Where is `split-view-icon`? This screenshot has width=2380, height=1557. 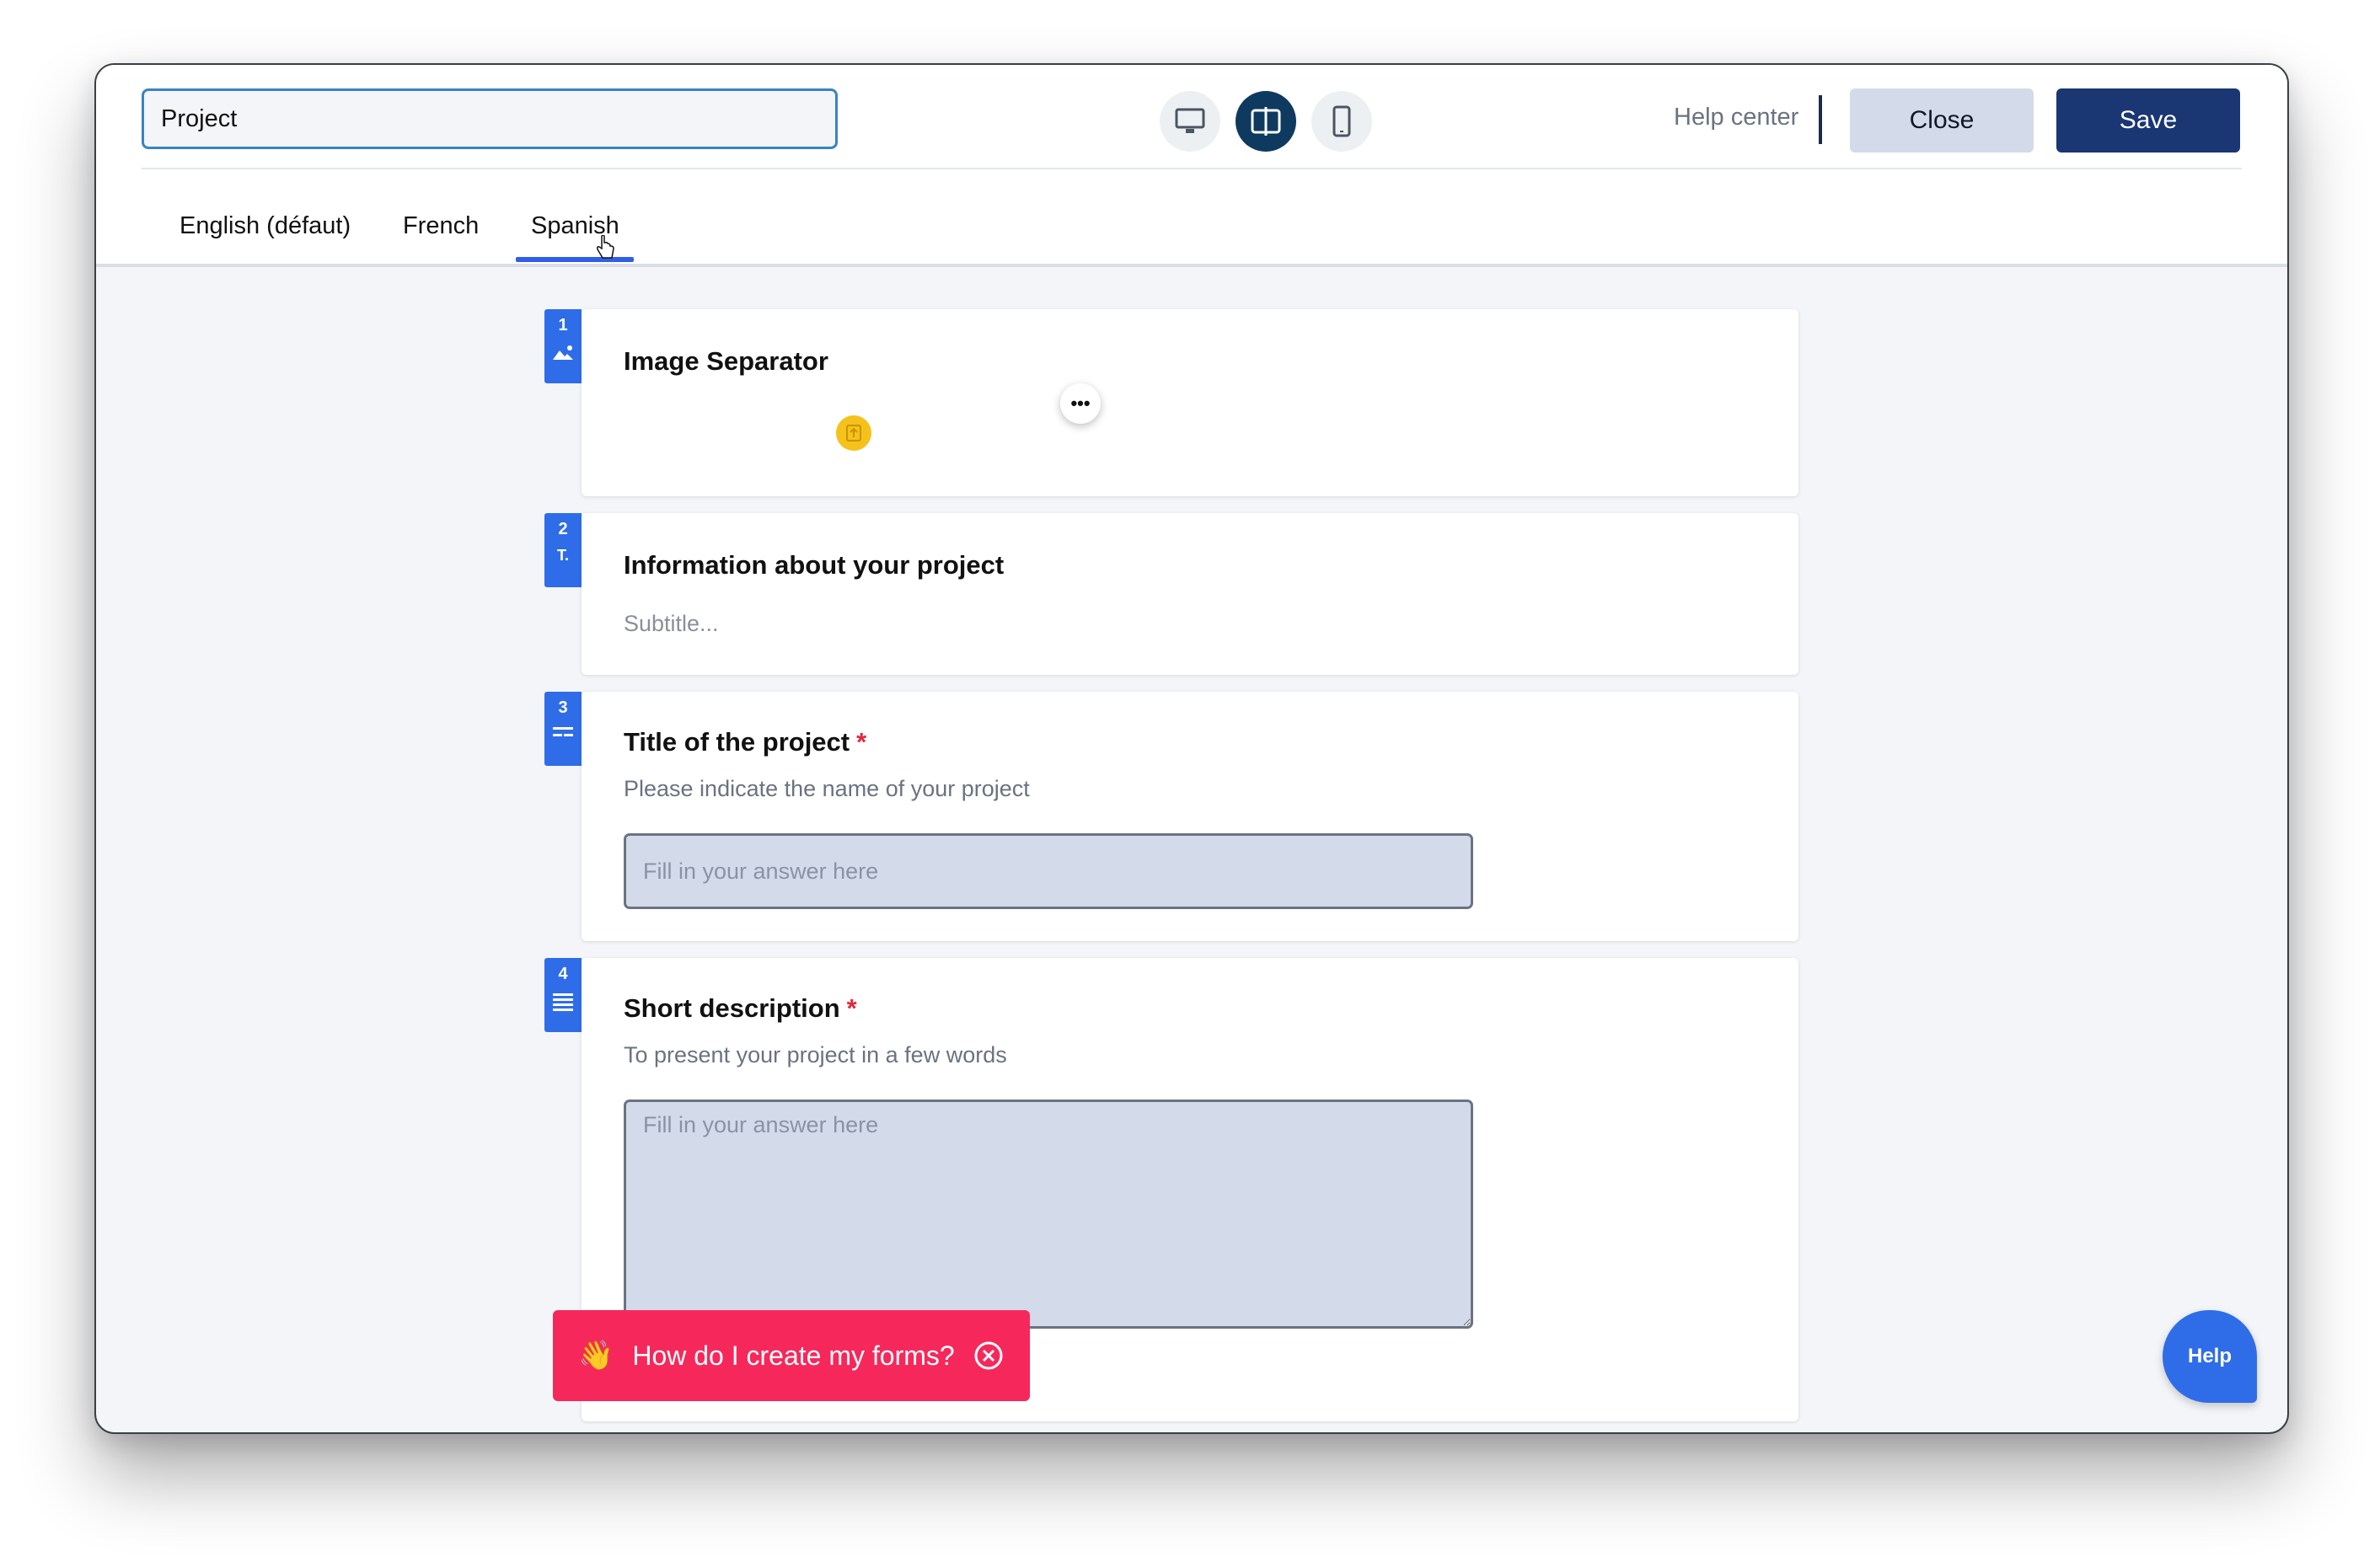 split-view-icon is located at coordinates (1266, 121).